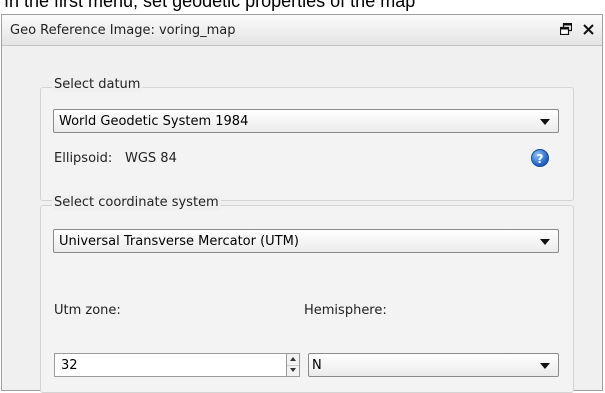 The width and height of the screenshot is (605, 393). Describe the element at coordinates (302, 30) in the screenshot. I see `title-bar: Geo Reference Image: voring_map` at that location.